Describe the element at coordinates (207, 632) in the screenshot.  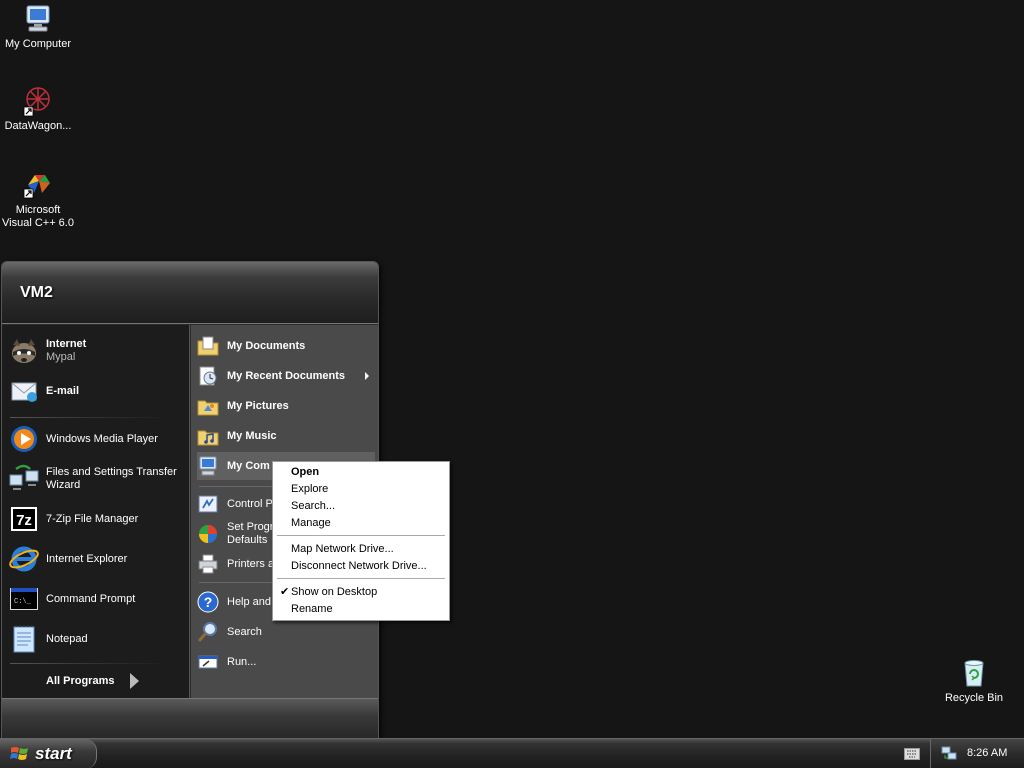
I see `search-icon` at that location.